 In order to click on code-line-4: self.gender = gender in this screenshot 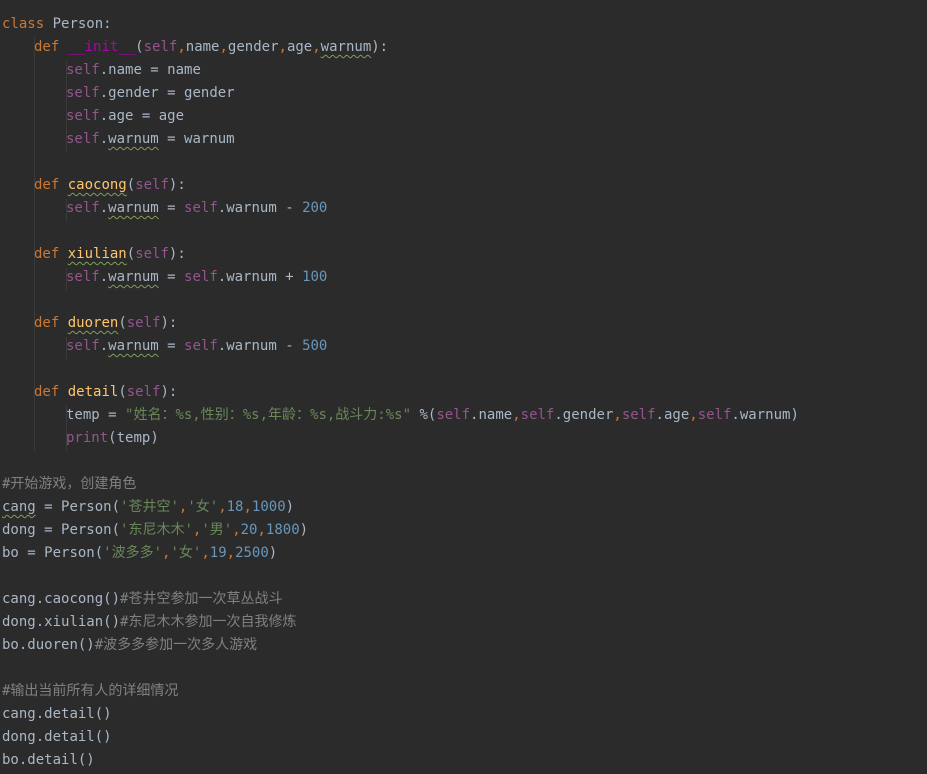, I will do `click(150, 93)`.